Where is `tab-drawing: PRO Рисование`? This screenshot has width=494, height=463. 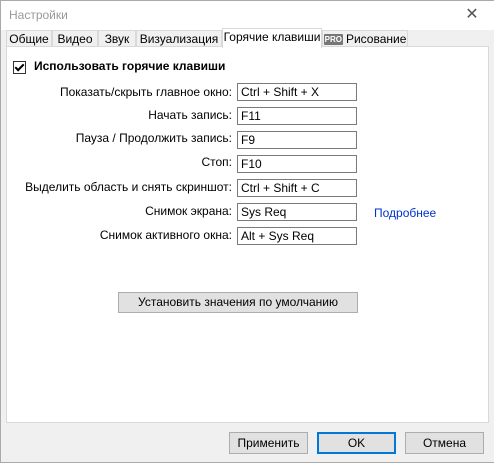
tab-drawing: PRO Рисование is located at coordinates (365, 38).